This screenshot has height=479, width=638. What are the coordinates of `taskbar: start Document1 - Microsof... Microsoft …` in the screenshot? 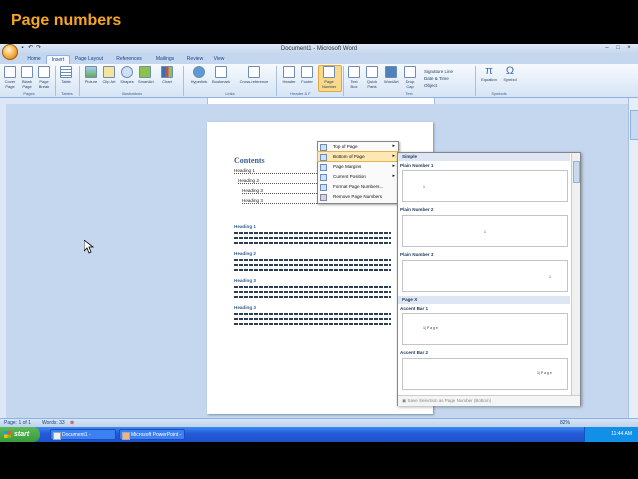 It's located at (319, 434).